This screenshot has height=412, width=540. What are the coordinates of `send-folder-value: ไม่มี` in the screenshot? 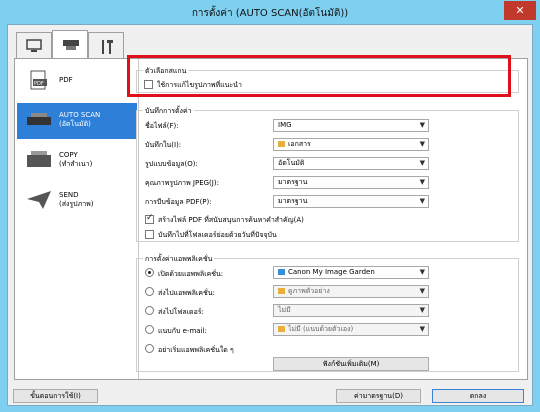 It's located at (284, 310).